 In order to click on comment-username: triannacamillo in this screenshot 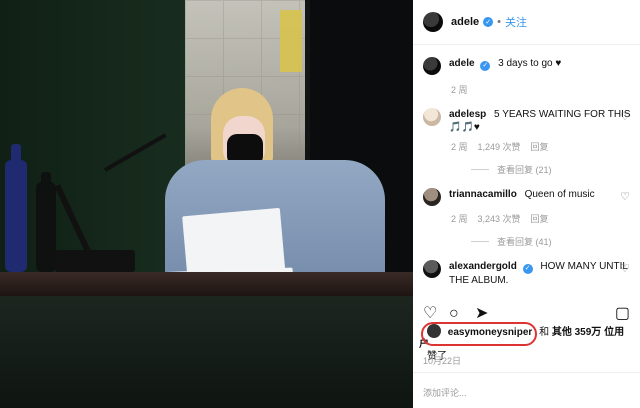, I will do `click(483, 194)`.